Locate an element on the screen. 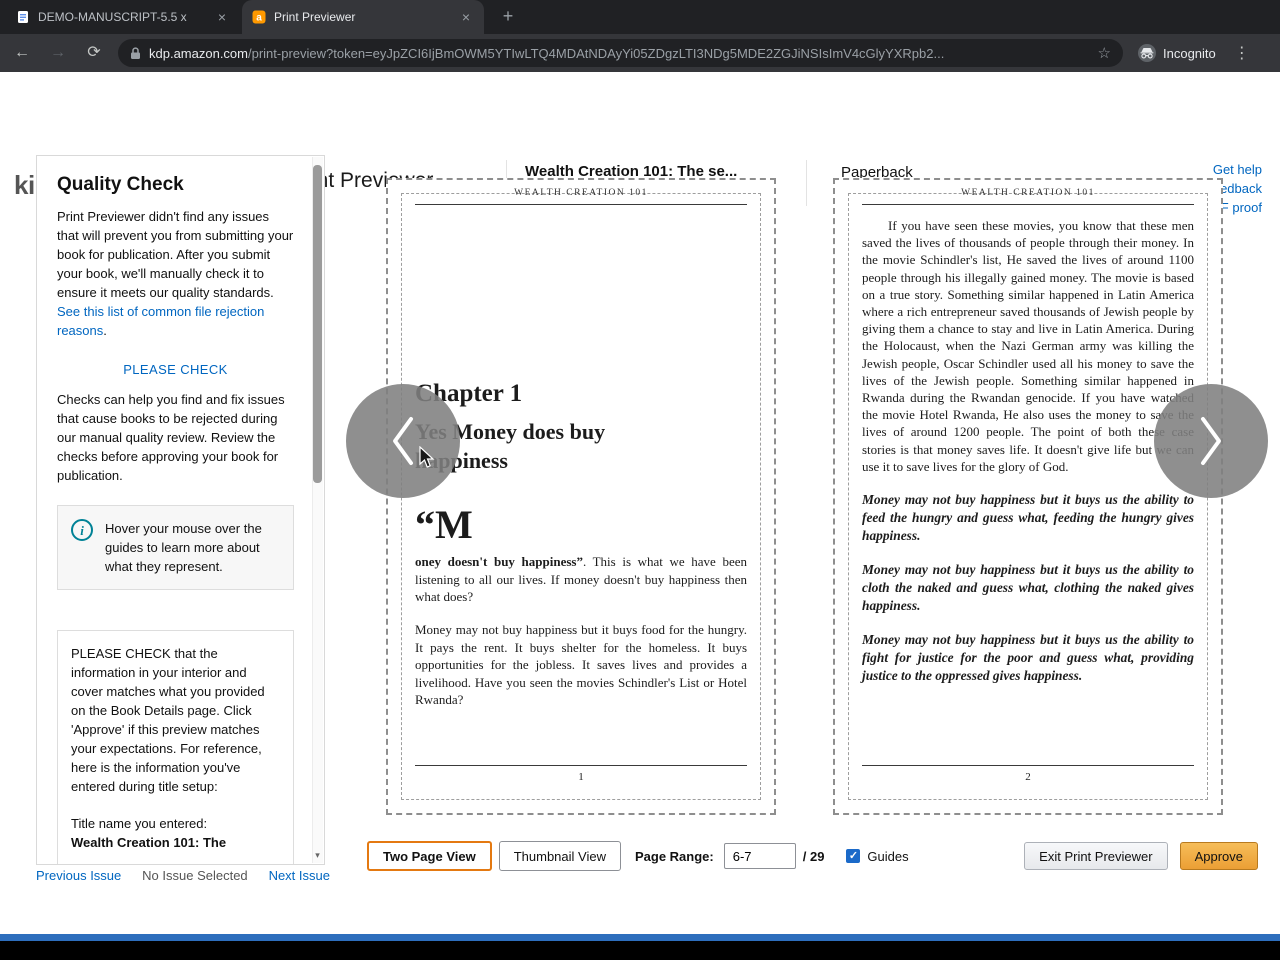 This screenshot has width=1280, height=960. title-entered-label: Title name you entered: is located at coordinates (139, 823).